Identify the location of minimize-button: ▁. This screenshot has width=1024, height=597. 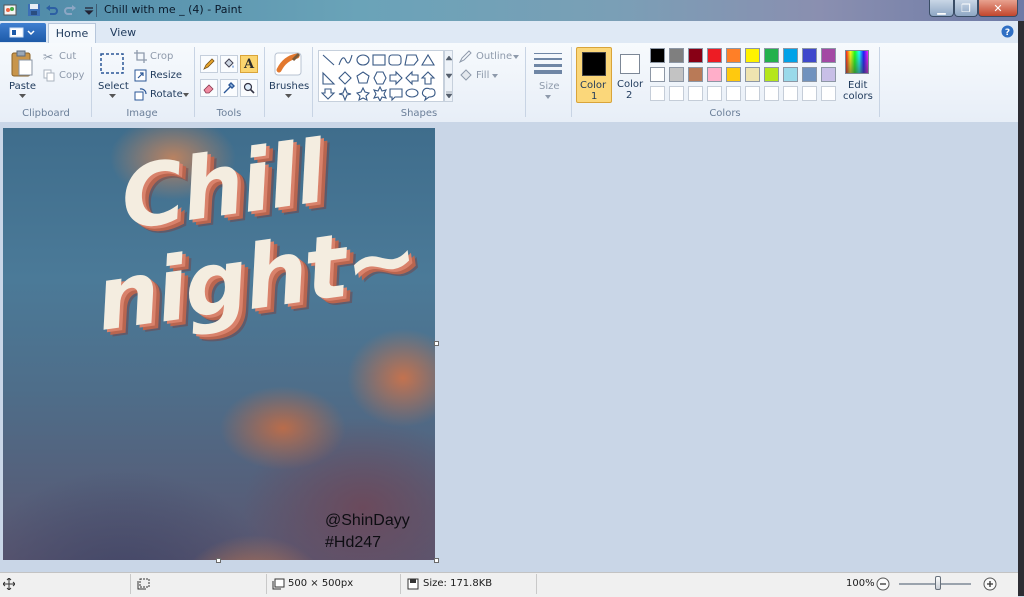
(941, 8).